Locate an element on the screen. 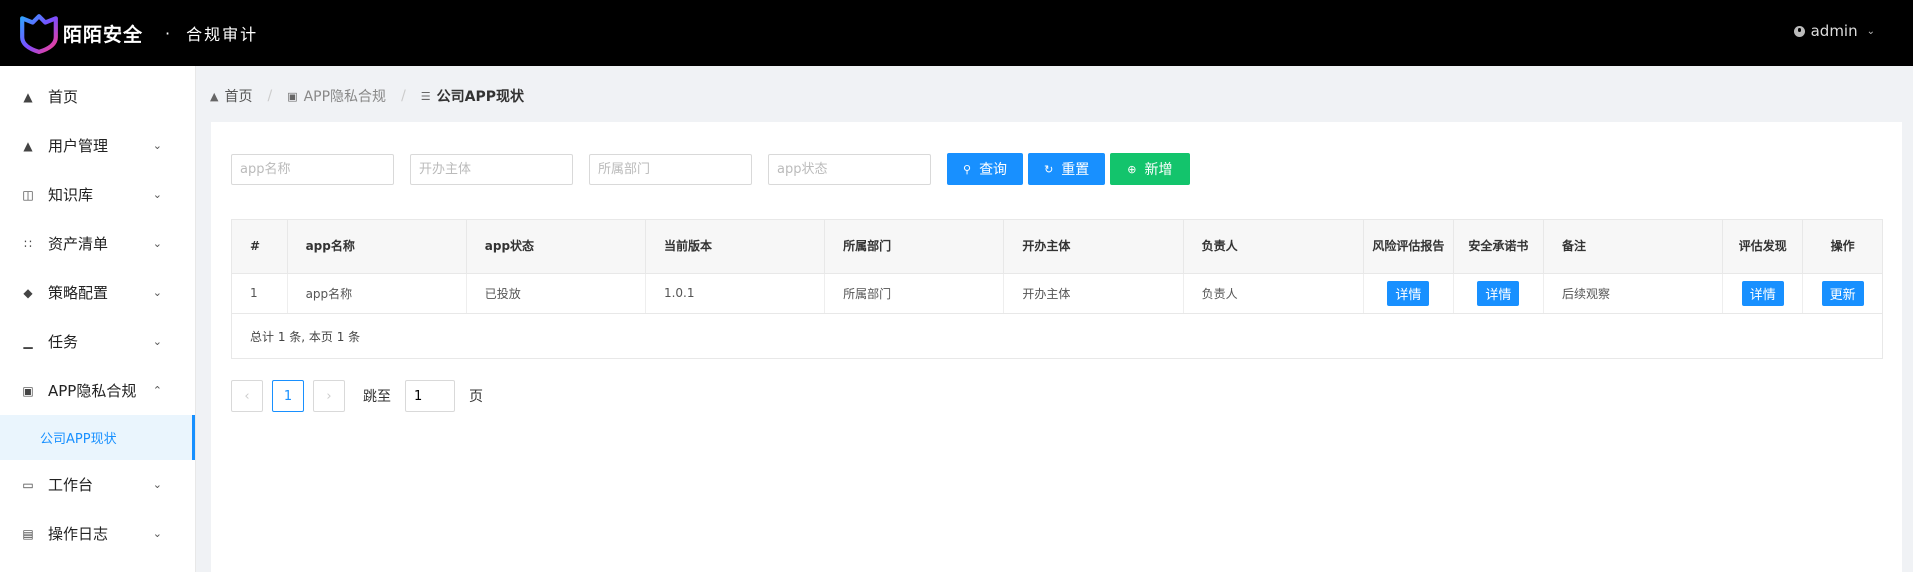 The width and height of the screenshot is (1913, 572). next-page-button: › is located at coordinates (329, 396).